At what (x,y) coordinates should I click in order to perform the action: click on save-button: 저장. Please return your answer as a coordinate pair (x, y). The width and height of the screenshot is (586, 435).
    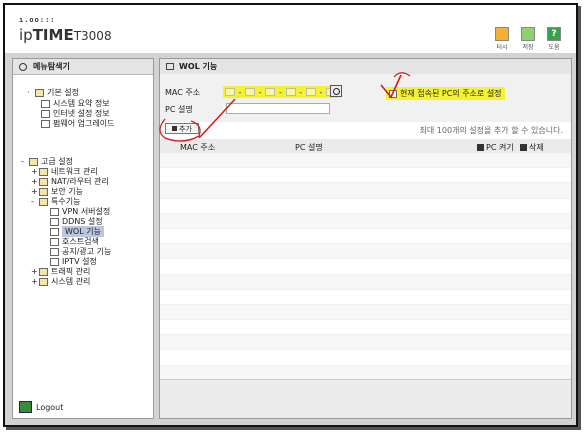
    Looking at the image, I should click on (528, 39).